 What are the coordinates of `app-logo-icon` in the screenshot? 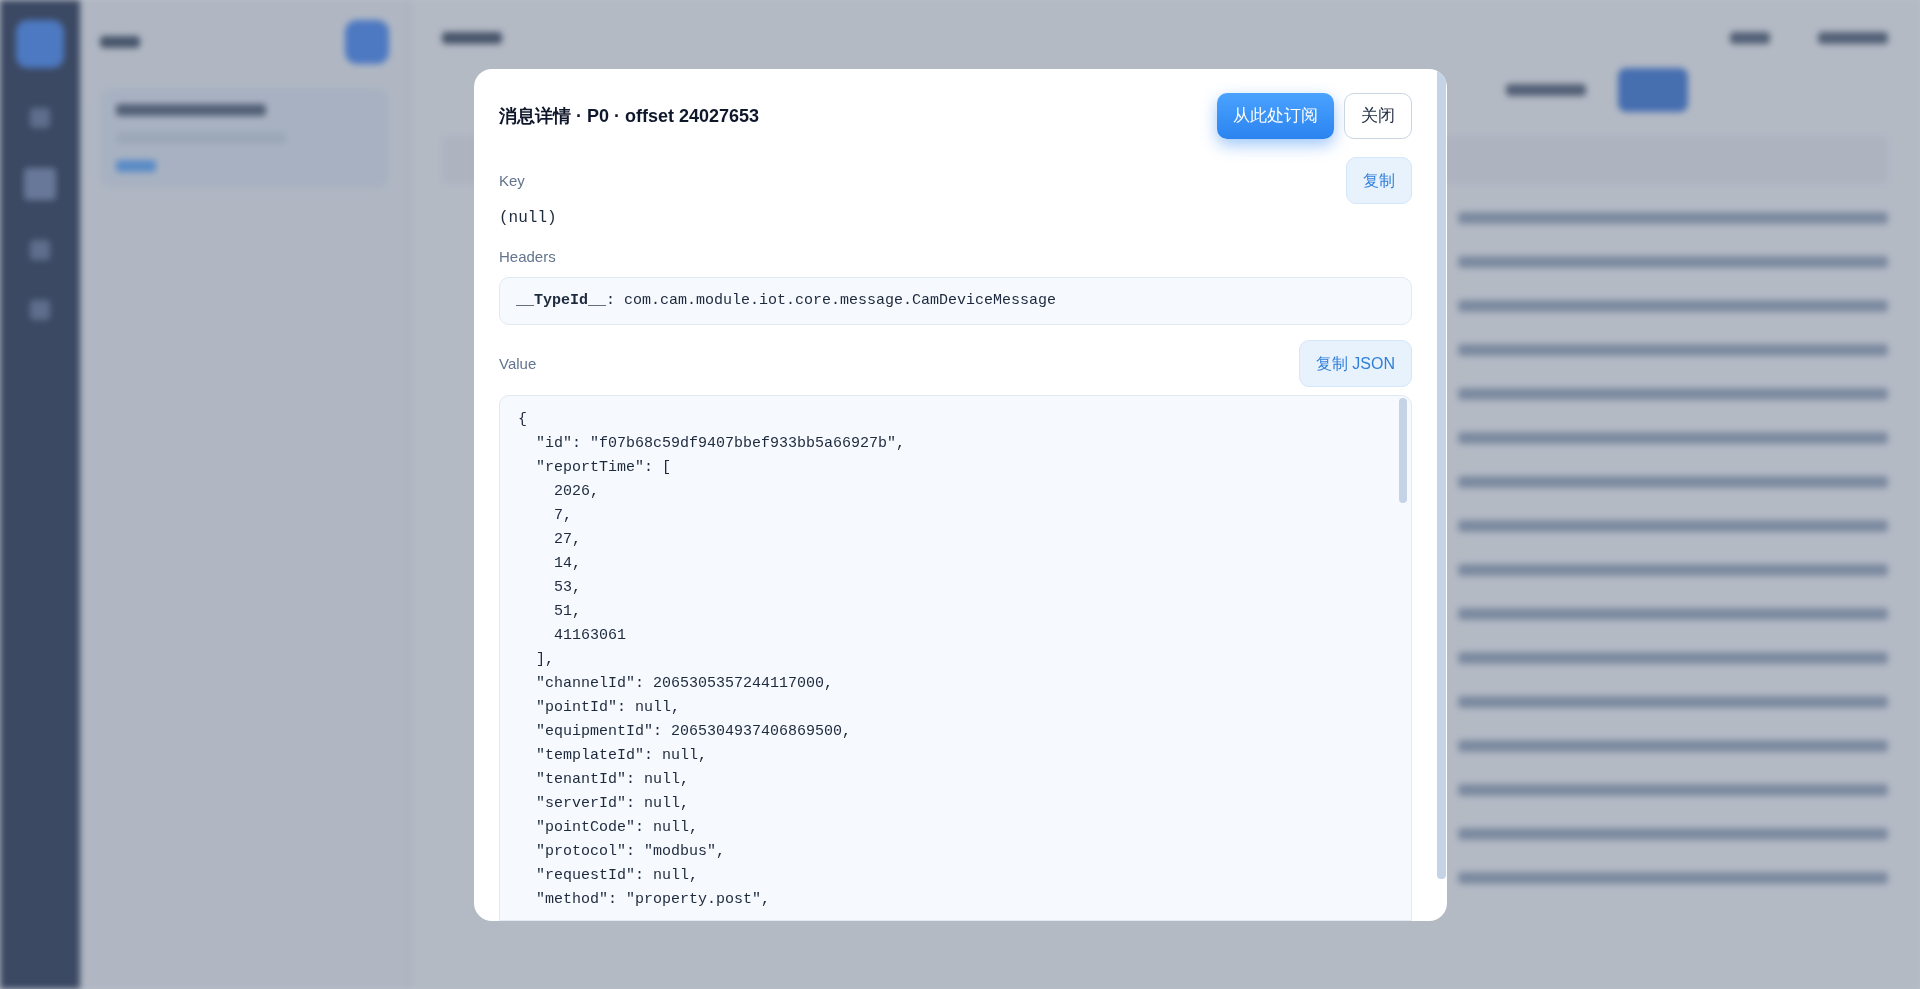 It's located at (40, 44).